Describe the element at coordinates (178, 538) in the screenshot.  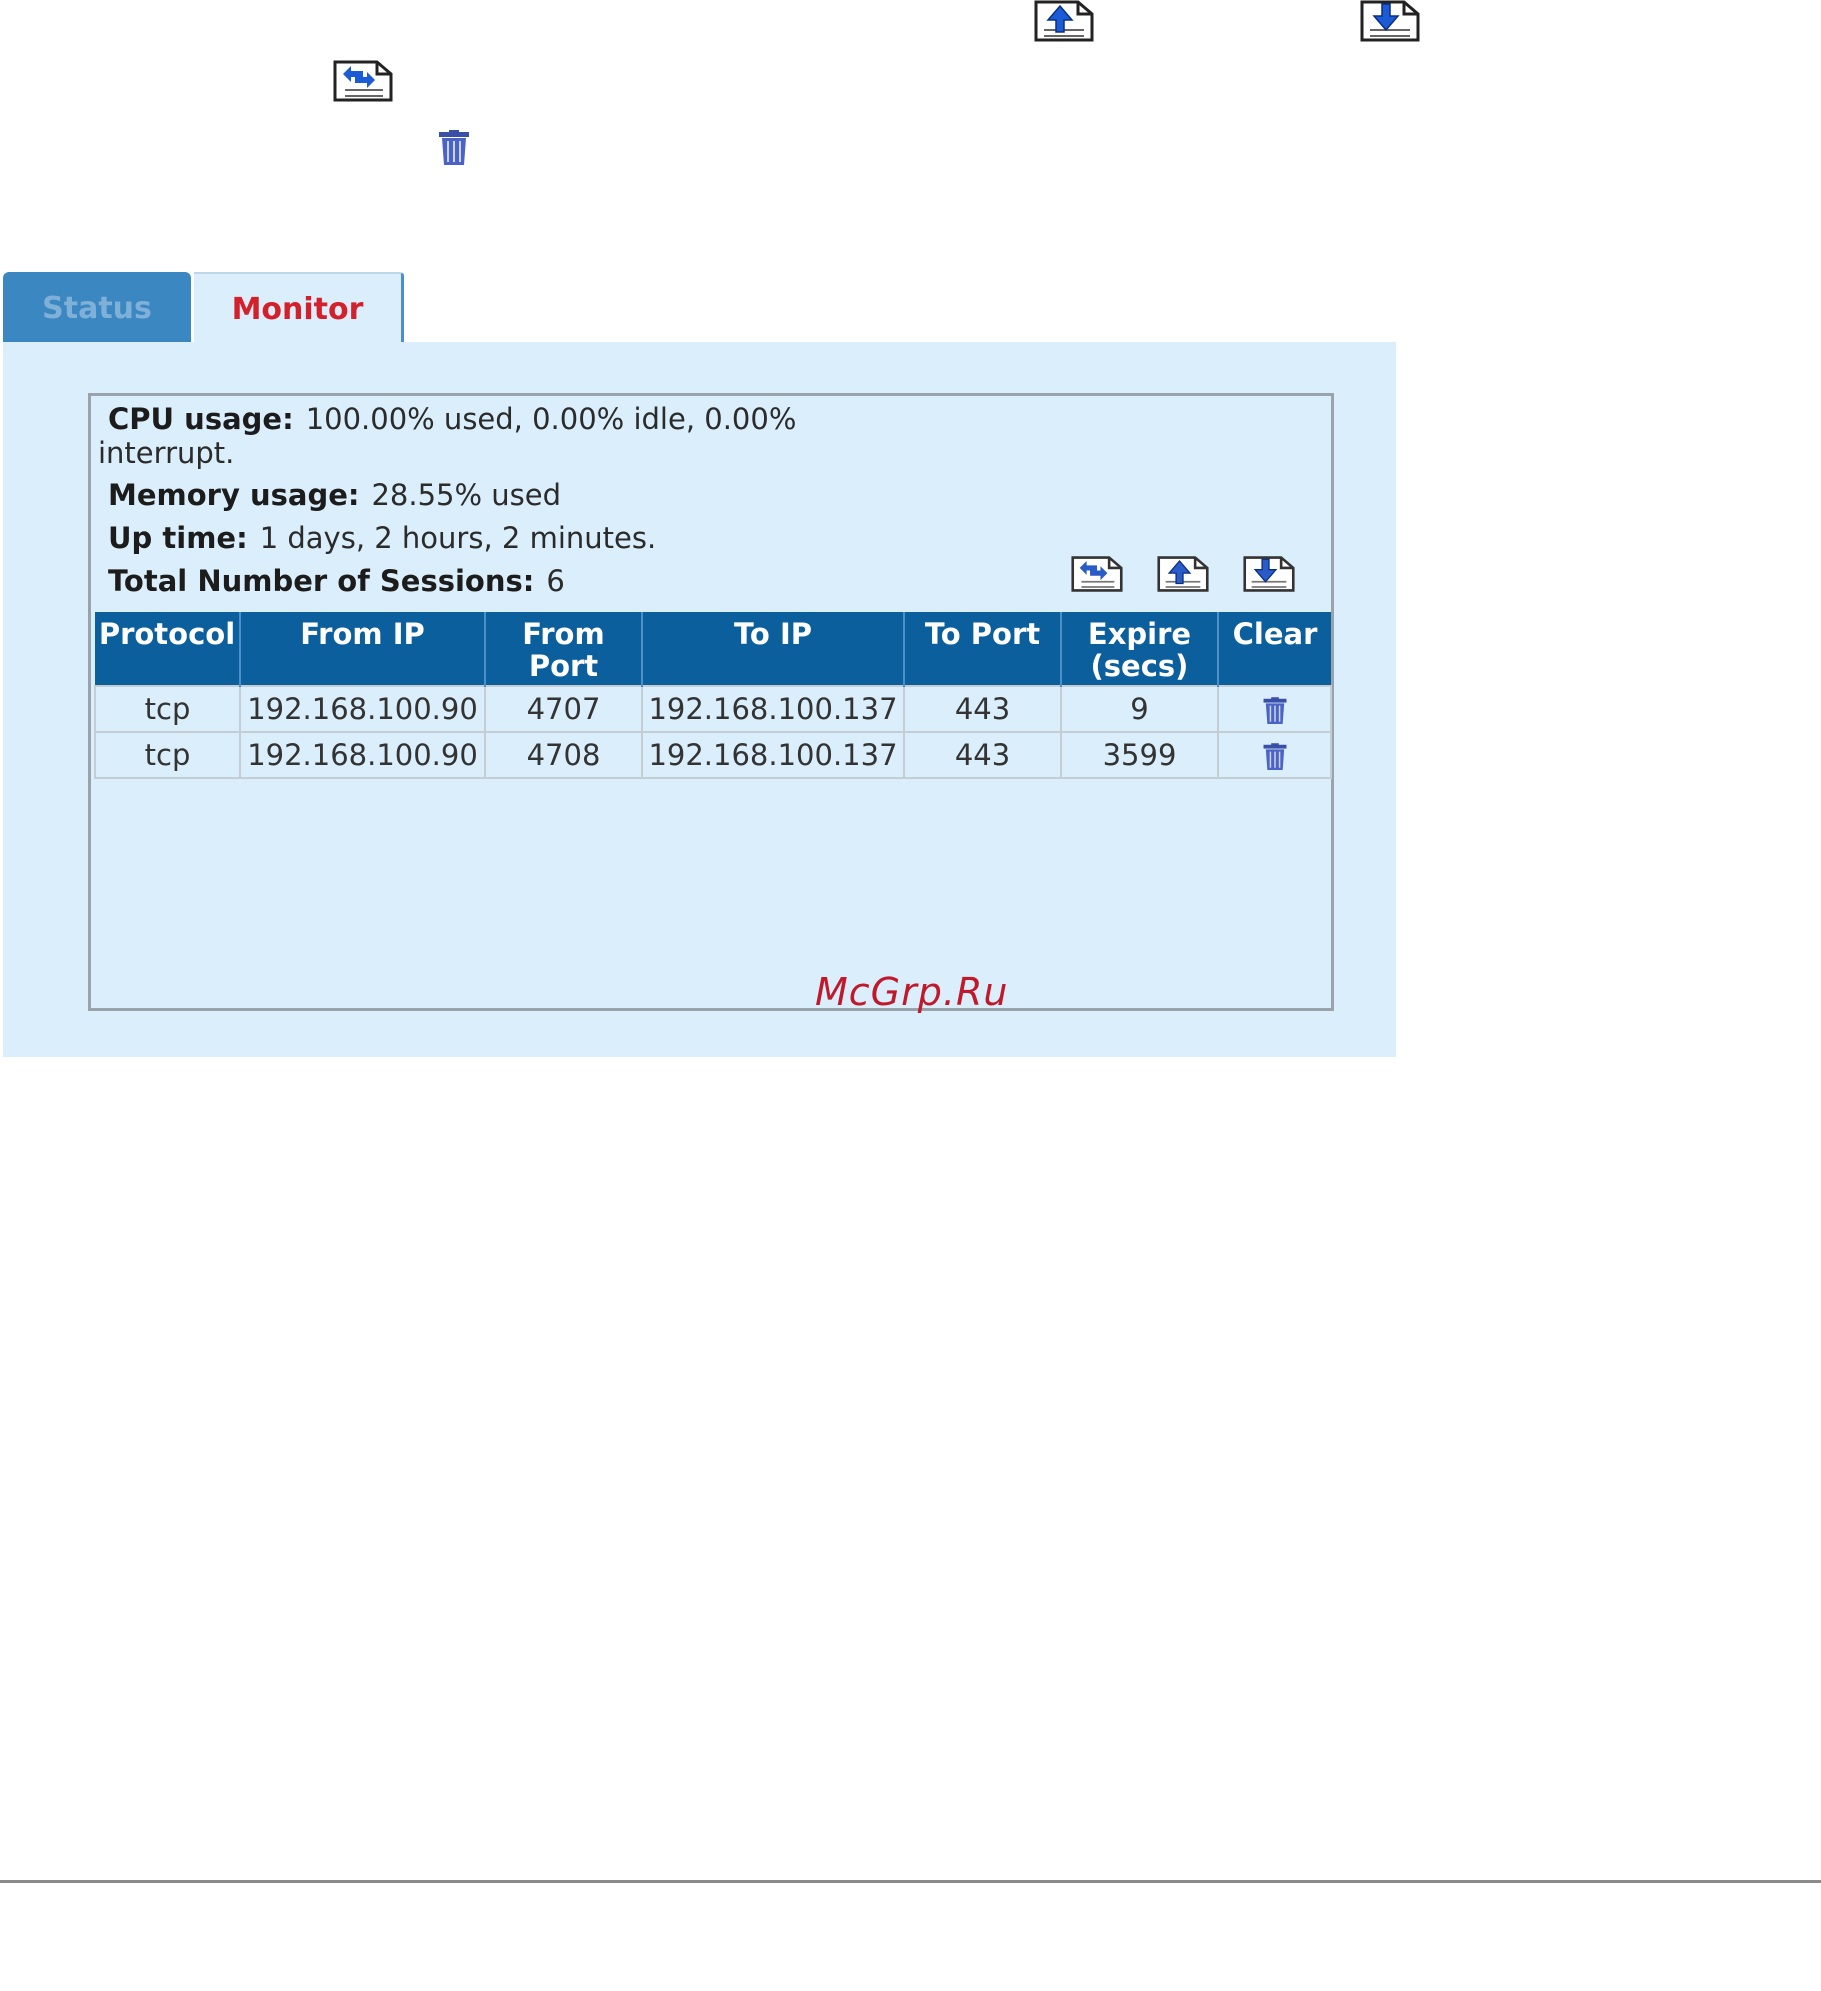
I see `uptime-label: Up time:` at that location.